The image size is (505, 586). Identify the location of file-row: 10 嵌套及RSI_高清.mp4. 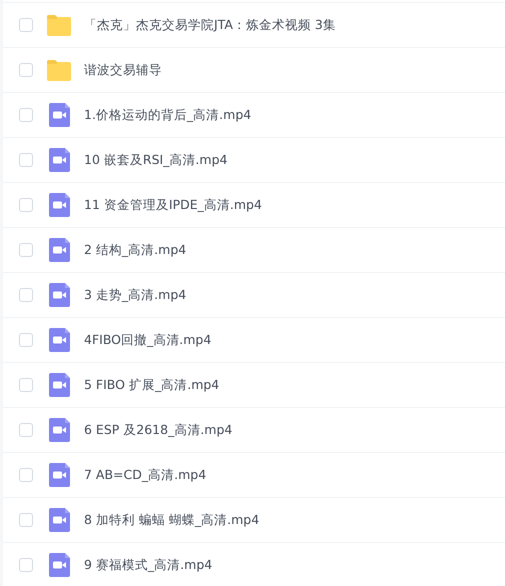
(254, 159).